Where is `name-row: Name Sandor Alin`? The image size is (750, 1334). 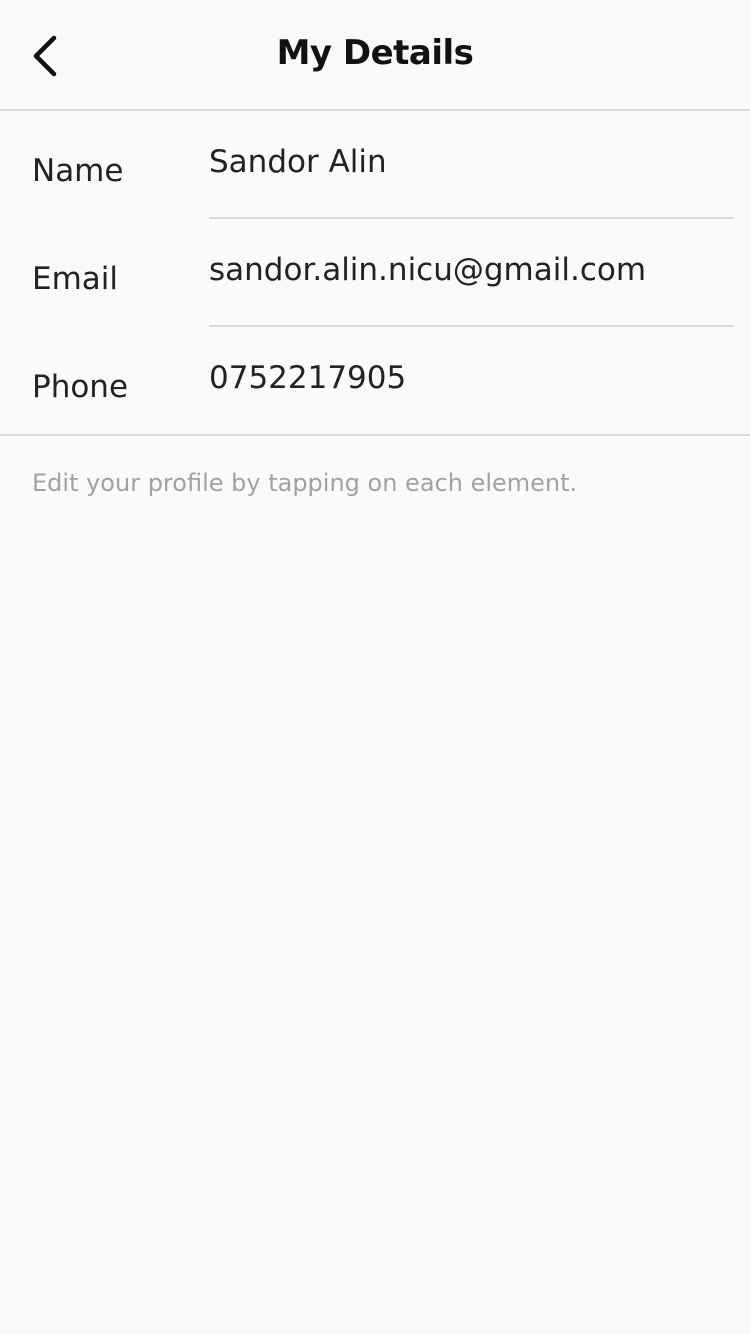
name-row: Name Sandor Alin is located at coordinates (375, 165).